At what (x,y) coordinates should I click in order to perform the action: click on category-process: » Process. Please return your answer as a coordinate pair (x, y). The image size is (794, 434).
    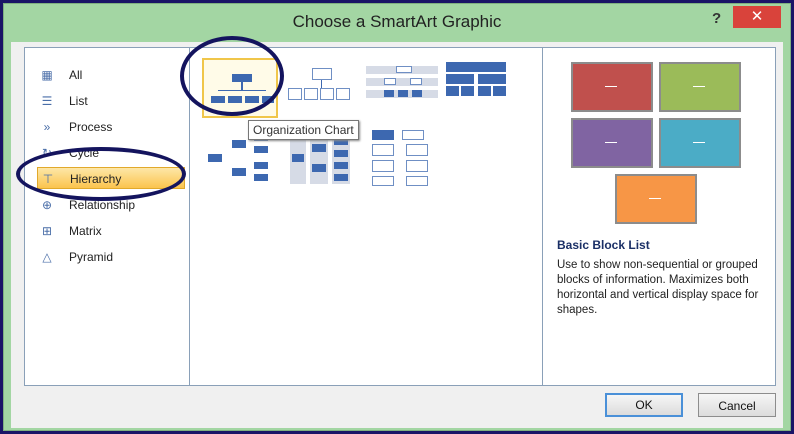
    Looking at the image, I should click on (111, 127).